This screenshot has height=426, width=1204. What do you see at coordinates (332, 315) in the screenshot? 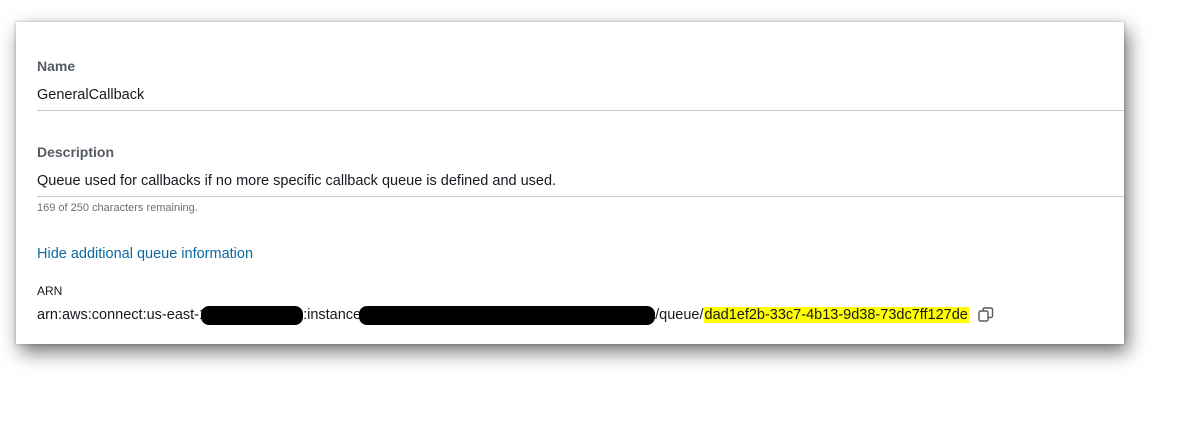
I see `arn-instance-segment: :instance` at bounding box center [332, 315].